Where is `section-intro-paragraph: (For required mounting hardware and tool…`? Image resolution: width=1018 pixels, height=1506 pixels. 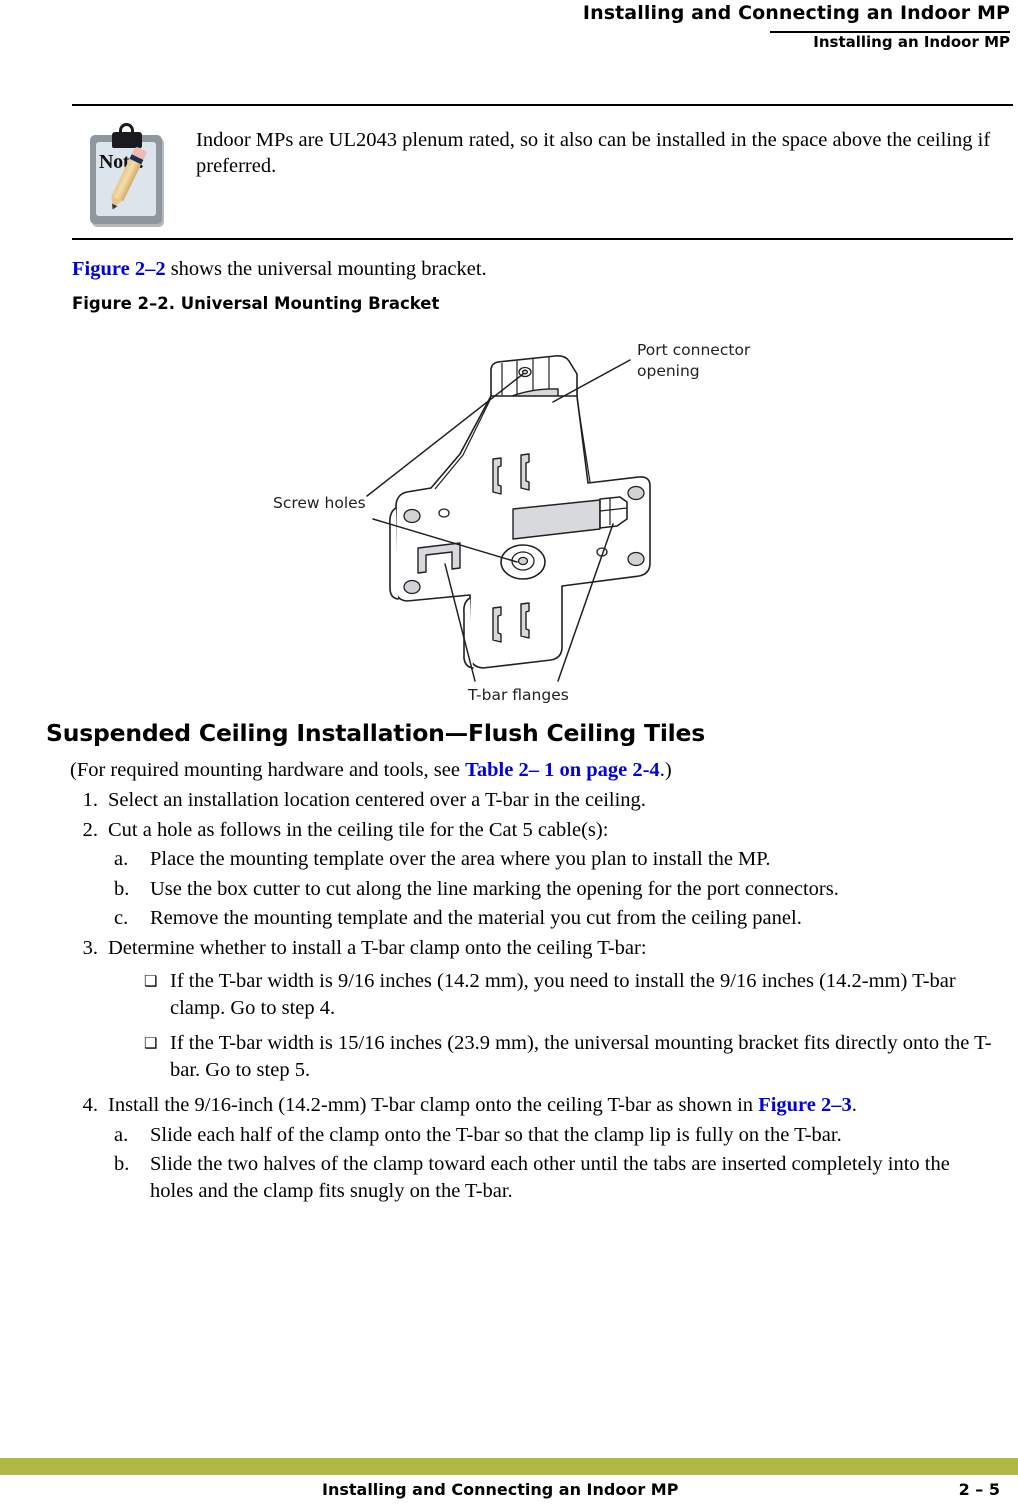
section-intro-paragraph: (For required mounting hardware and tool… is located at coordinates (371, 770).